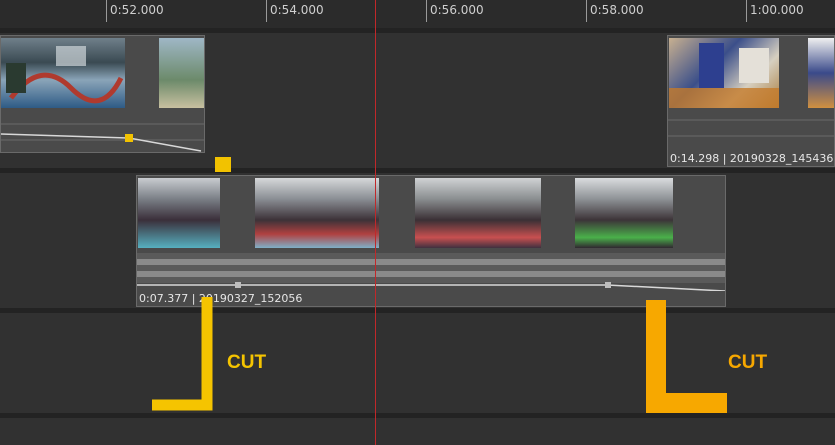 This screenshot has width=835, height=445. I want to click on cut-bracket-left, so click(182, 354).